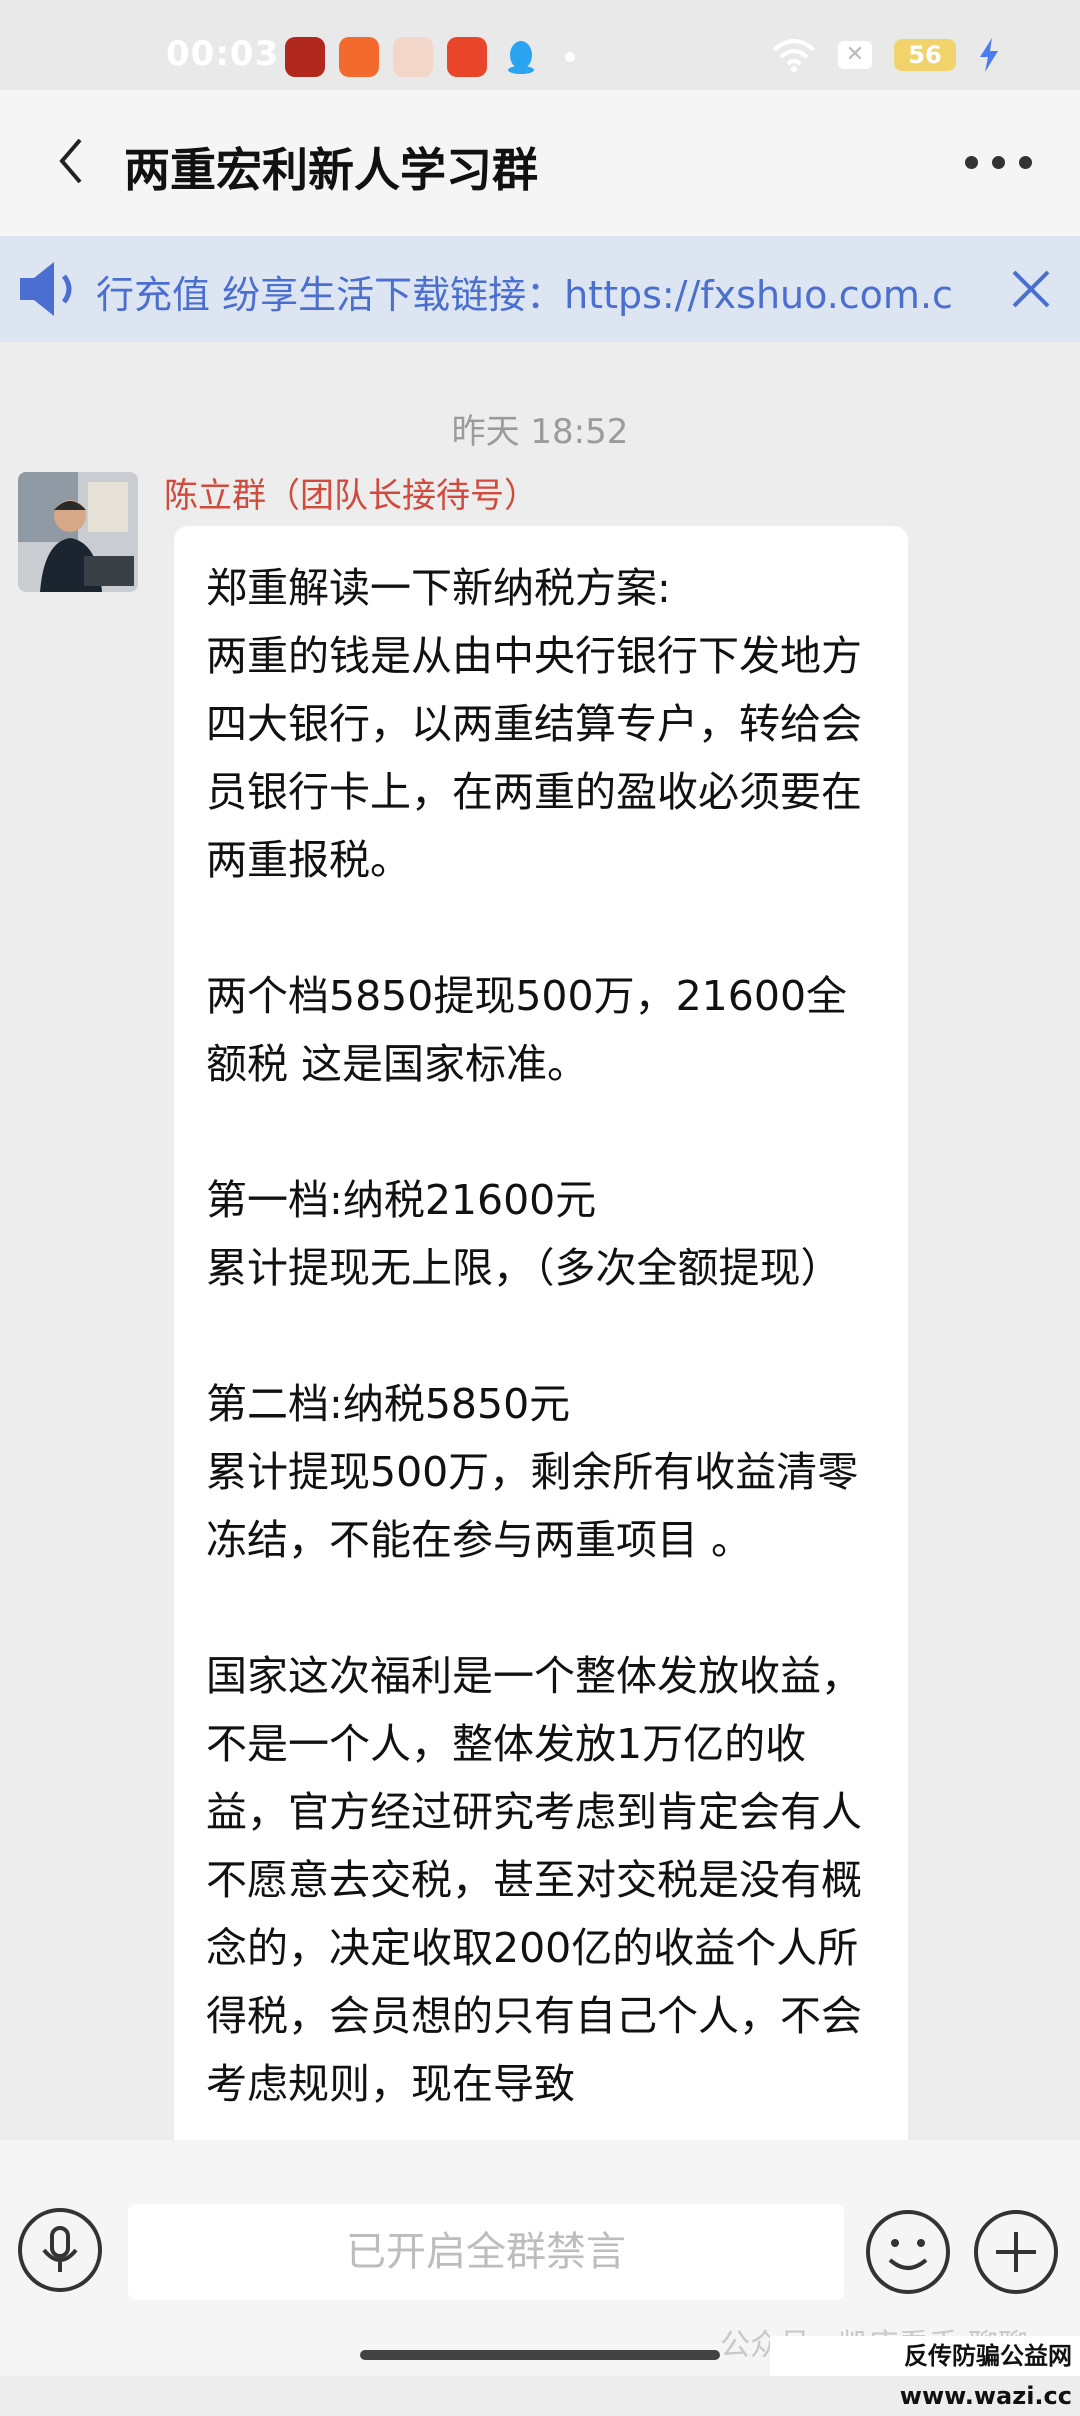 This screenshot has height=2416, width=1080. I want to click on more-options-icon, so click(998, 162).